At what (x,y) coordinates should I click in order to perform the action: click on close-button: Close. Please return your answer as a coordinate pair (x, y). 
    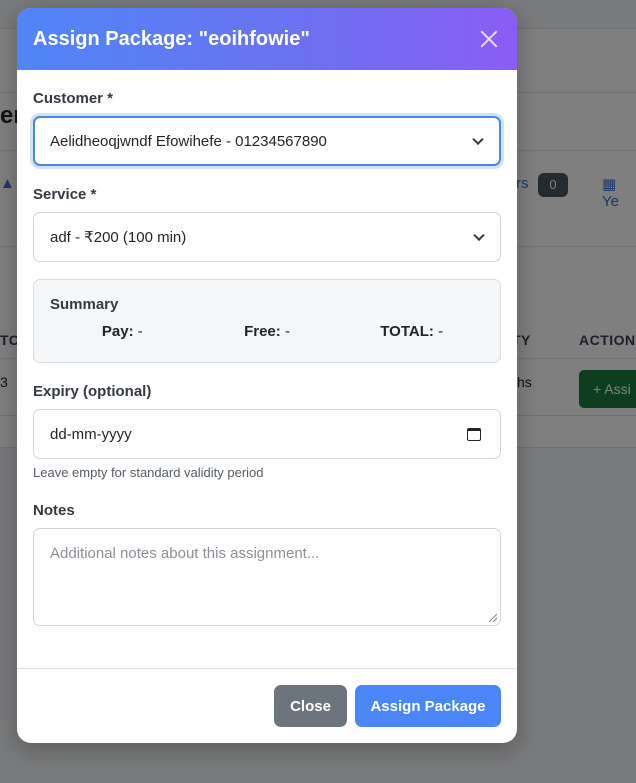
    Looking at the image, I should click on (310, 706).